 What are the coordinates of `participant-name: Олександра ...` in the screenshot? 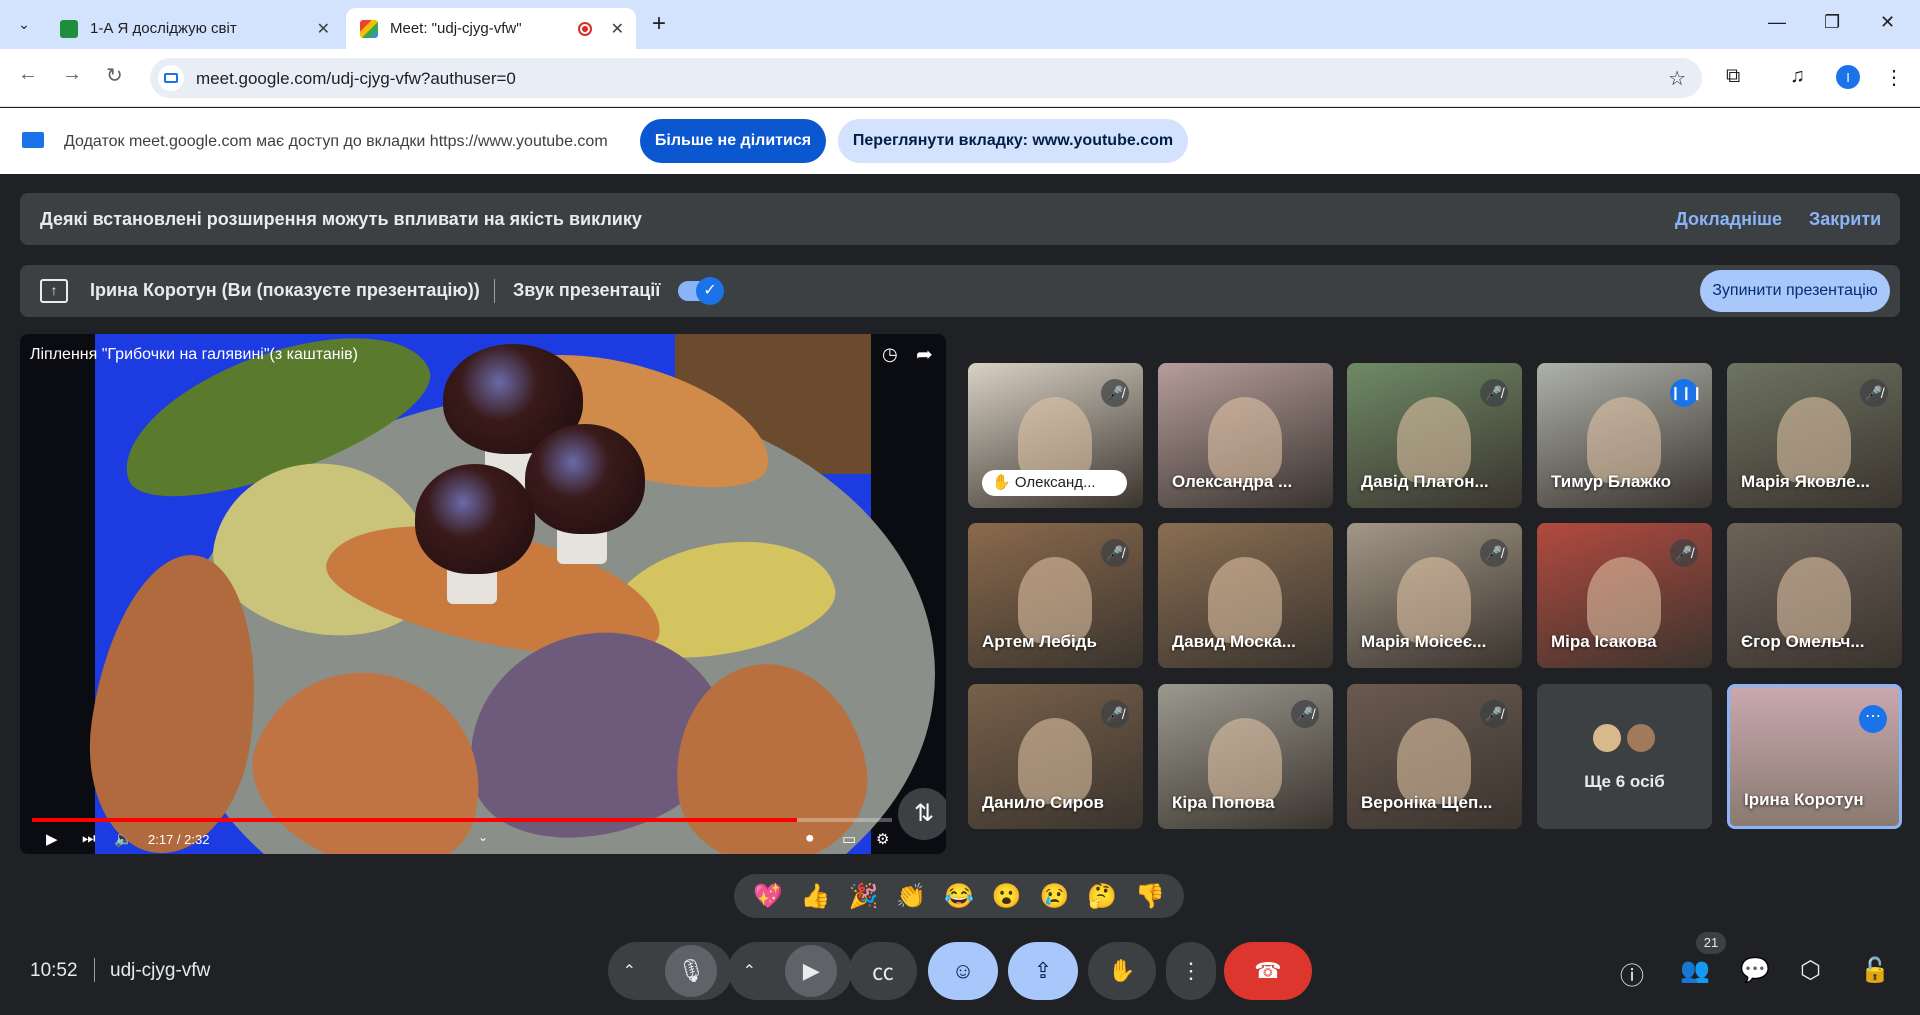 It's located at (1232, 481).